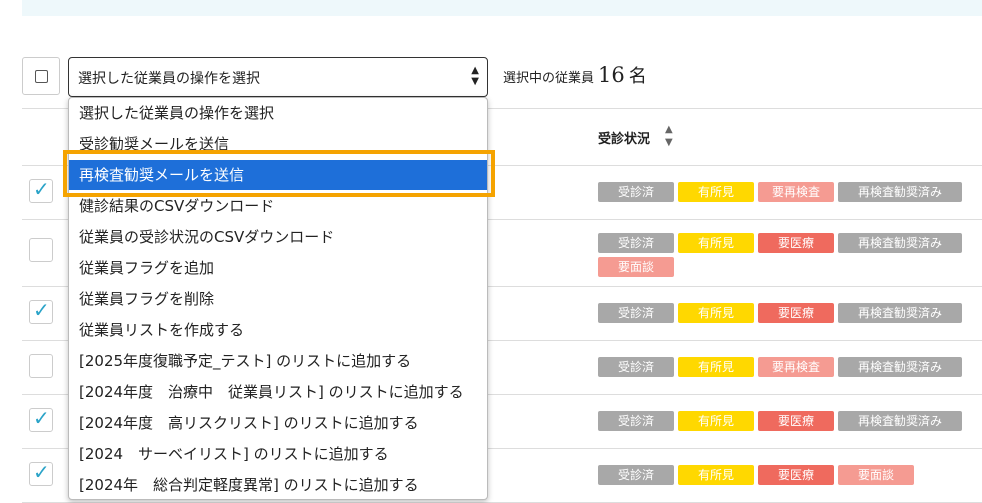 This screenshot has width=982, height=503. I want to click on select-all-checkbox, so click(41, 76).